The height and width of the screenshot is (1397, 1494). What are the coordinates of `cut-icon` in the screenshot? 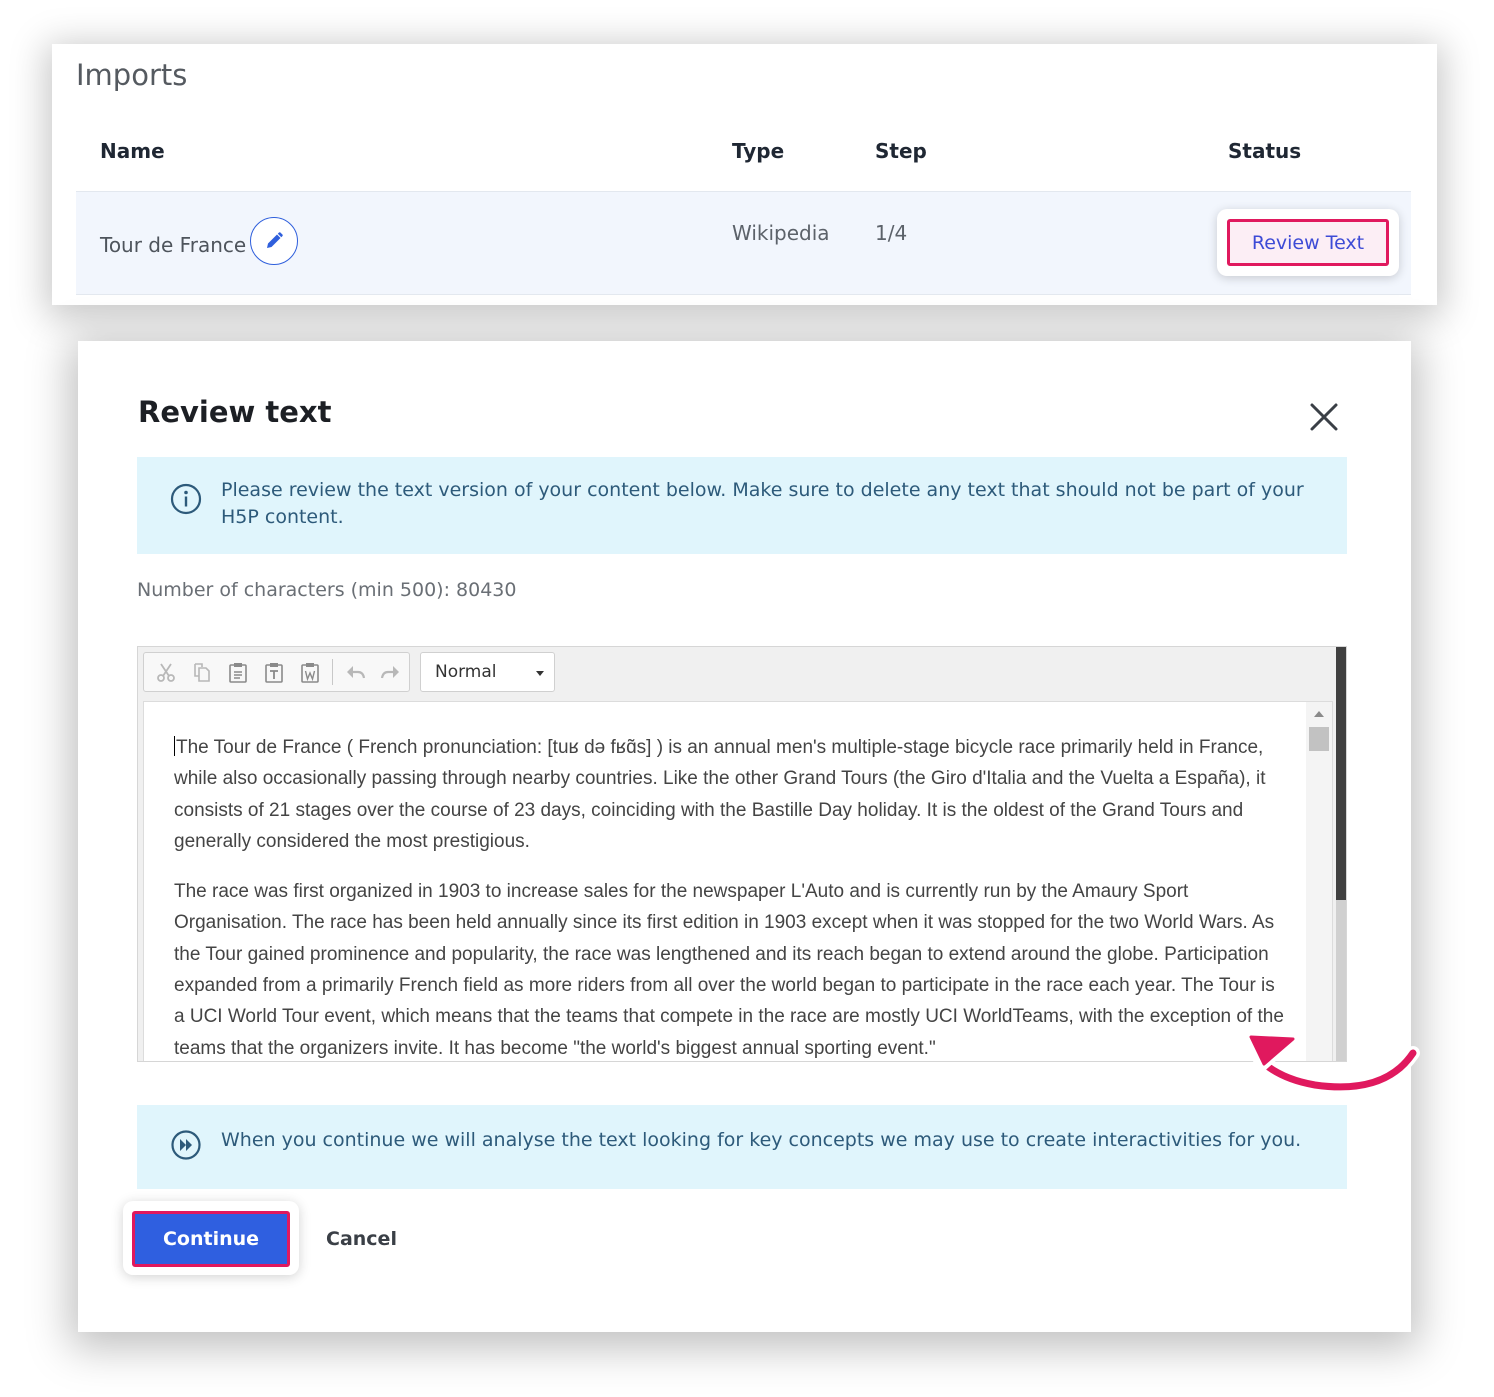 It's located at (166, 672).